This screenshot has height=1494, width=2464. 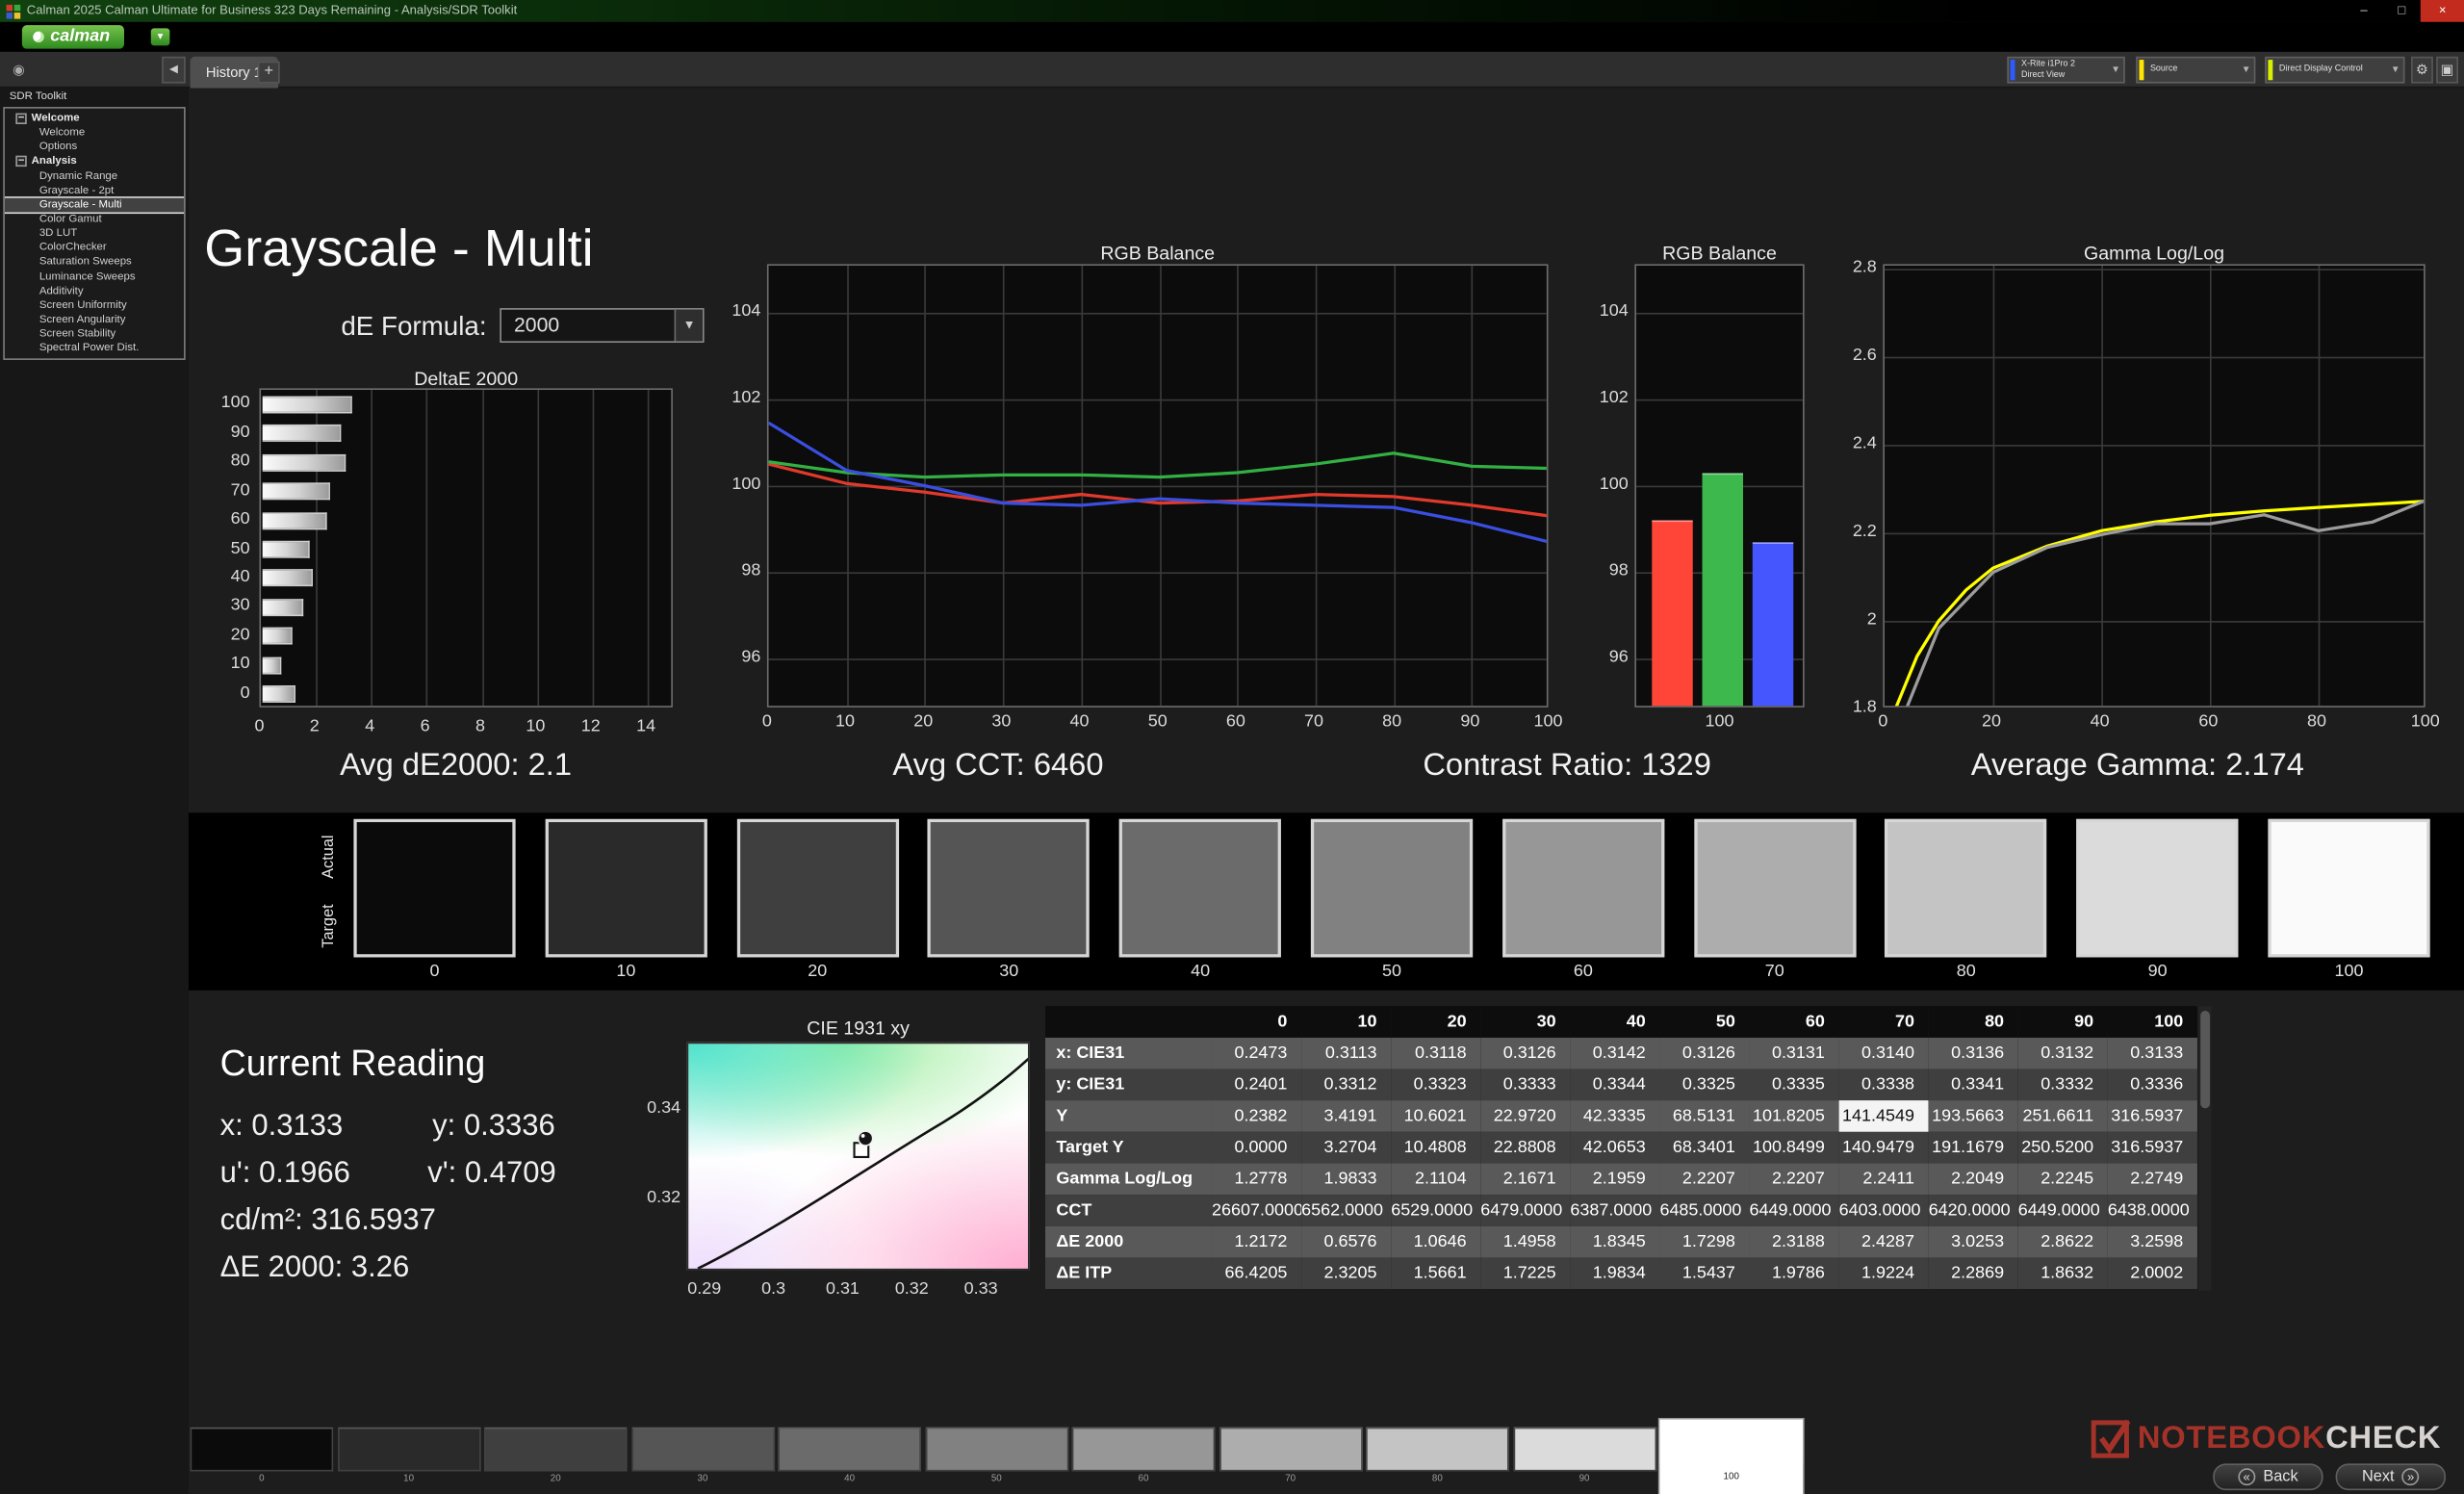 What do you see at coordinates (1128, 1241) in the screenshot?
I see `table-row-label: ΔE 2000` at bounding box center [1128, 1241].